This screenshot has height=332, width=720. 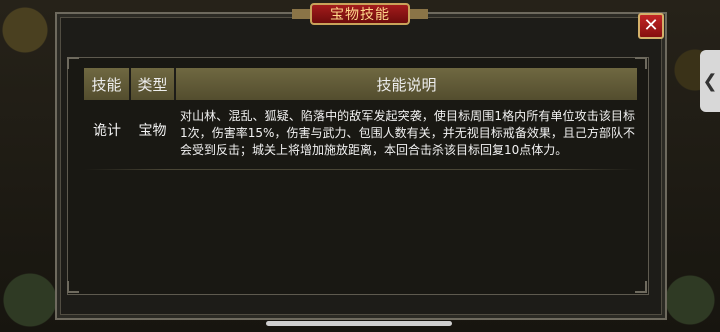 What do you see at coordinates (301, 14) in the screenshot?
I see `title-ornament-left` at bounding box center [301, 14].